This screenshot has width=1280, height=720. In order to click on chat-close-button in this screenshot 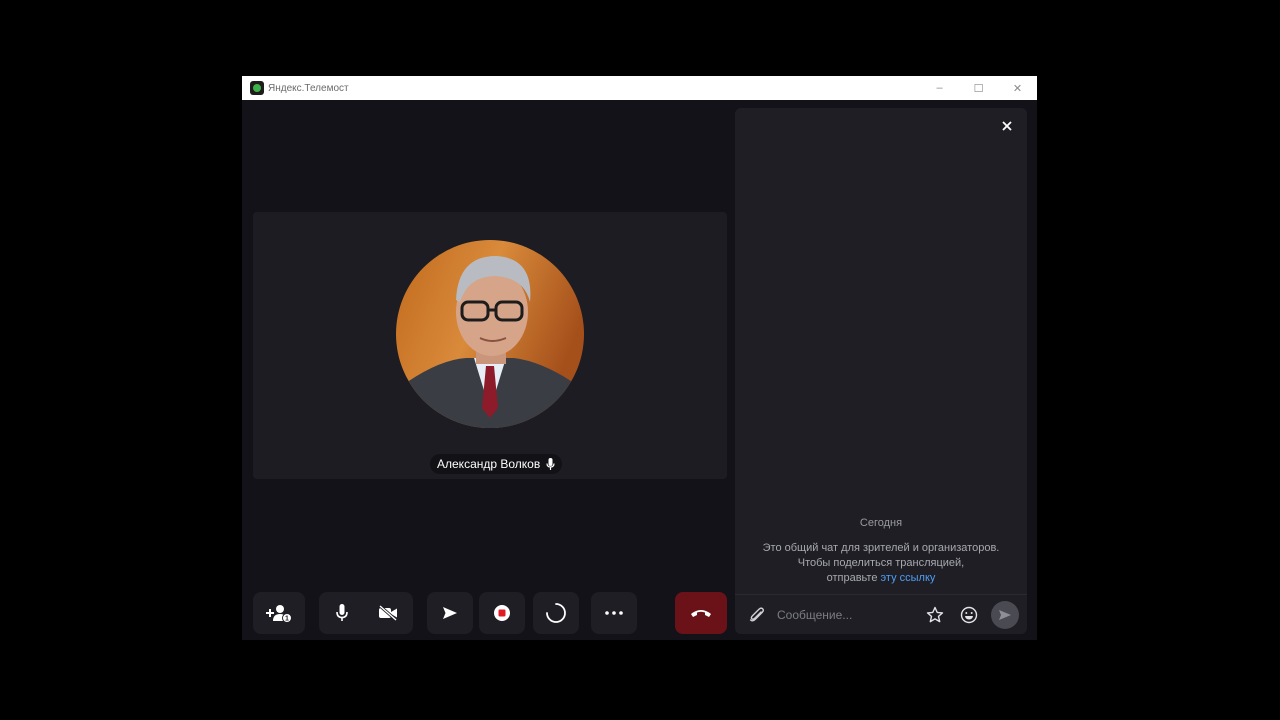, I will do `click(1007, 126)`.